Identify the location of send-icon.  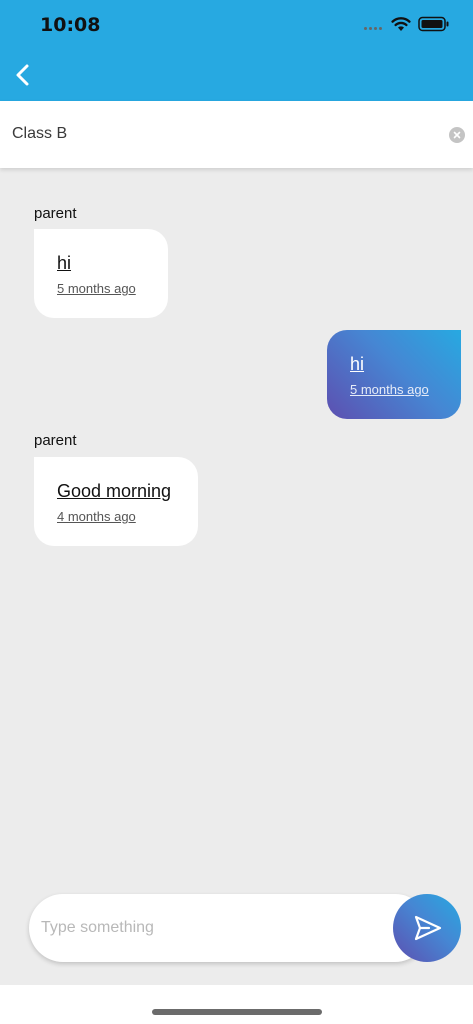
(428, 928).